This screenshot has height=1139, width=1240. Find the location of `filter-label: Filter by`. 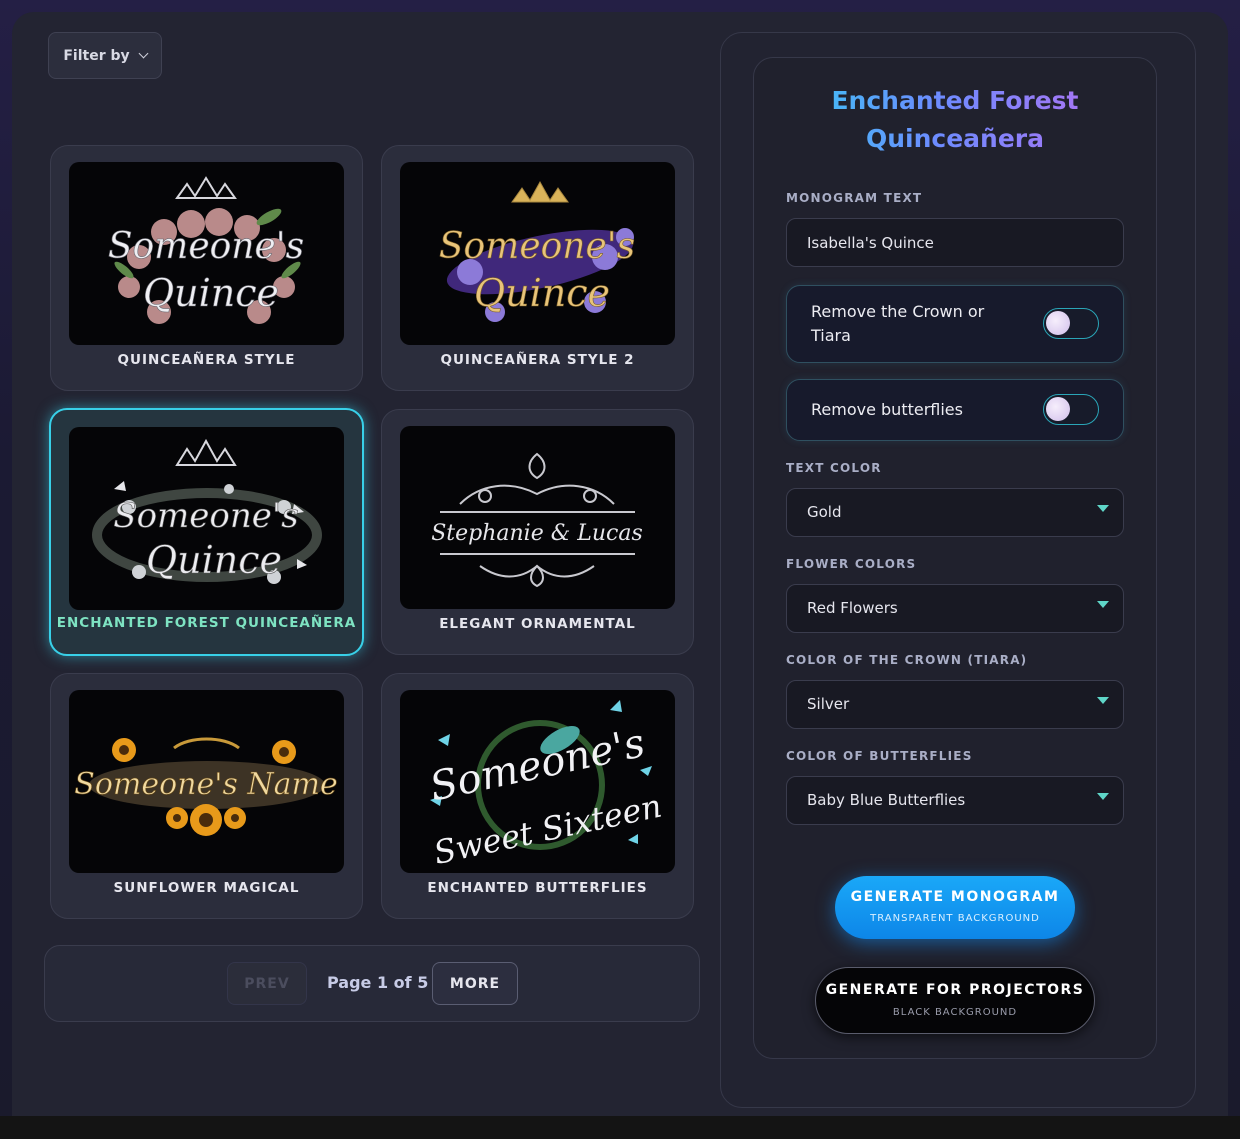

filter-label: Filter by is located at coordinates (96, 55).